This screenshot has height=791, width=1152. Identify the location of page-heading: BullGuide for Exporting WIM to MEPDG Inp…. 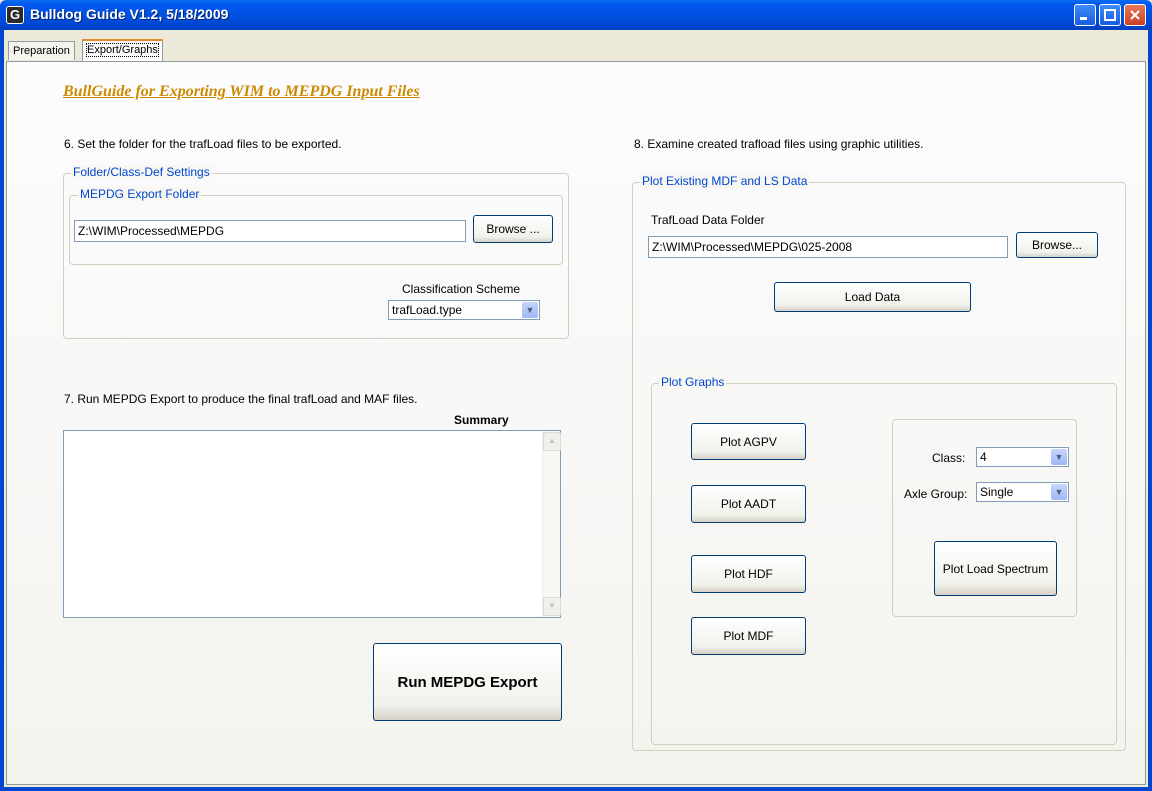
(241, 91).